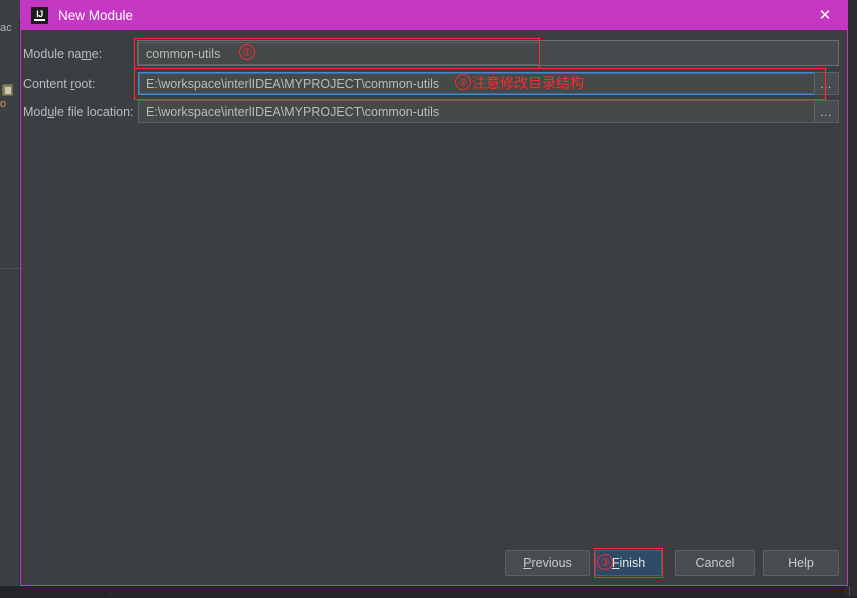 The height and width of the screenshot is (598, 857). Describe the element at coordinates (97, 593) in the screenshot. I see `ide-bottom-dots: · ·` at that location.